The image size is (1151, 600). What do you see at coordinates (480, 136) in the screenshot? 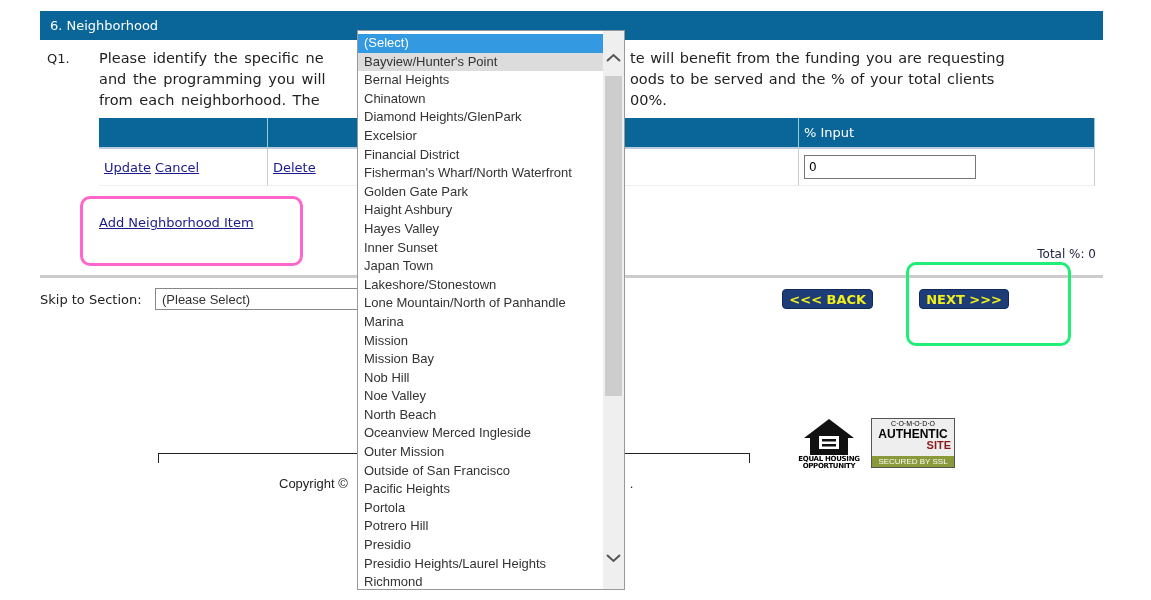
I see `dropdown-option: Excelsior` at bounding box center [480, 136].